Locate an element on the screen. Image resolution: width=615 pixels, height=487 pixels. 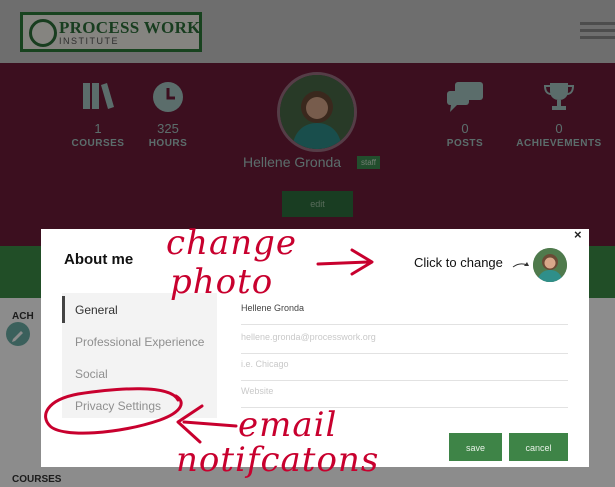
cancel-button: cancel is located at coordinates (538, 447).